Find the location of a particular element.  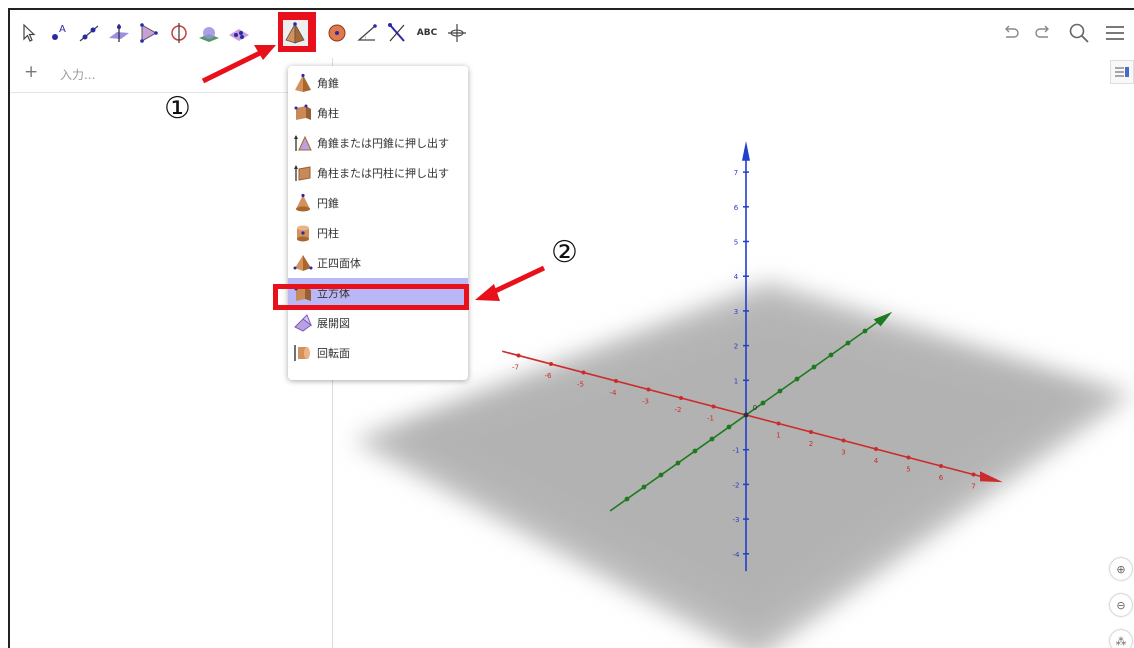

polygon-tool-button is located at coordinates (149, 33).